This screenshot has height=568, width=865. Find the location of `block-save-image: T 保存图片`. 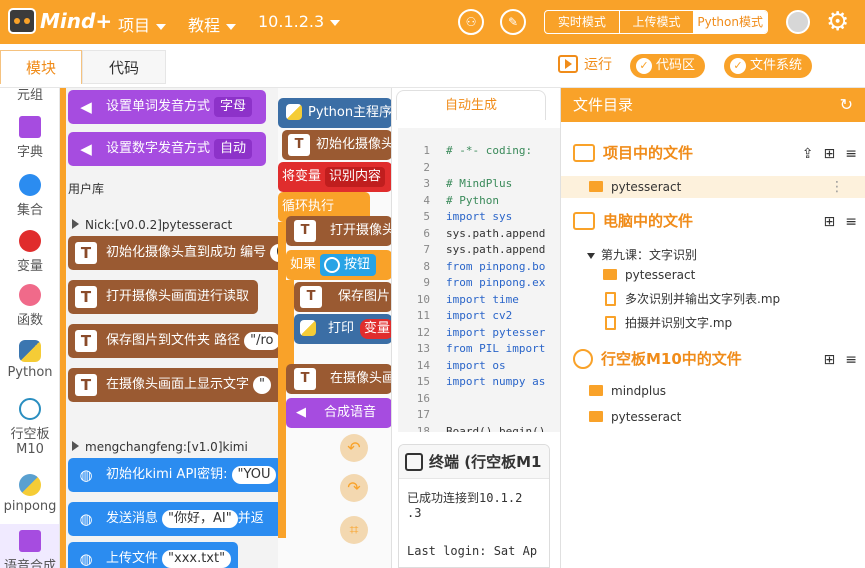

block-save-image: T 保存图片 is located at coordinates (342, 297).